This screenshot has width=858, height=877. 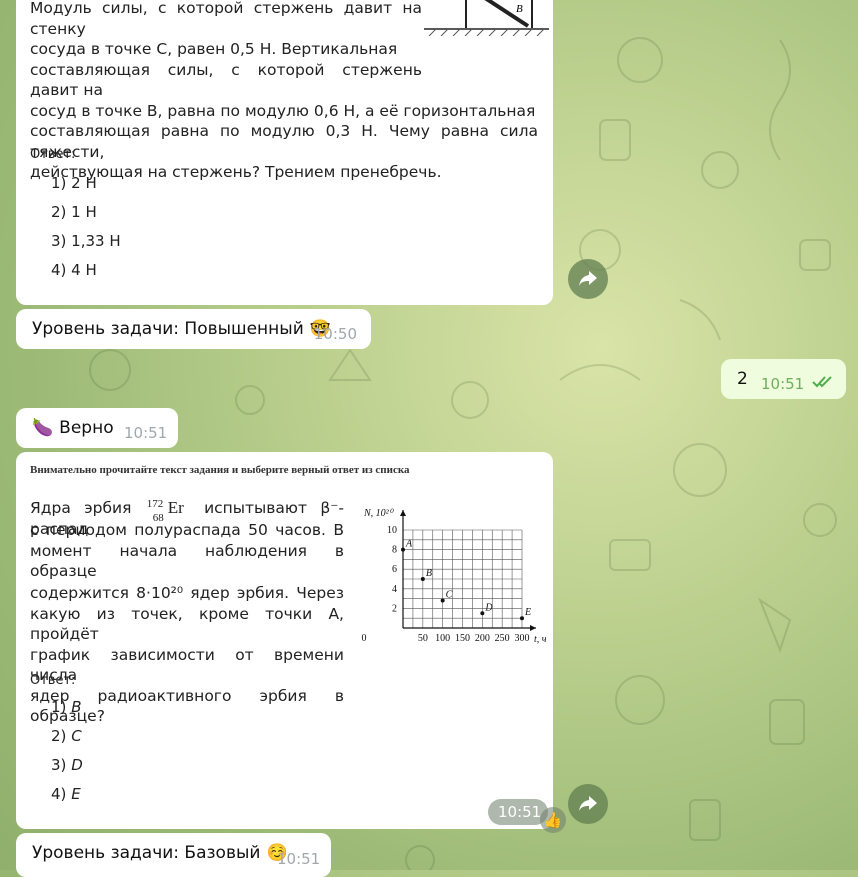 What do you see at coordinates (86, 212) in the screenshot?
I see `option-2: 2) 1 Н` at bounding box center [86, 212].